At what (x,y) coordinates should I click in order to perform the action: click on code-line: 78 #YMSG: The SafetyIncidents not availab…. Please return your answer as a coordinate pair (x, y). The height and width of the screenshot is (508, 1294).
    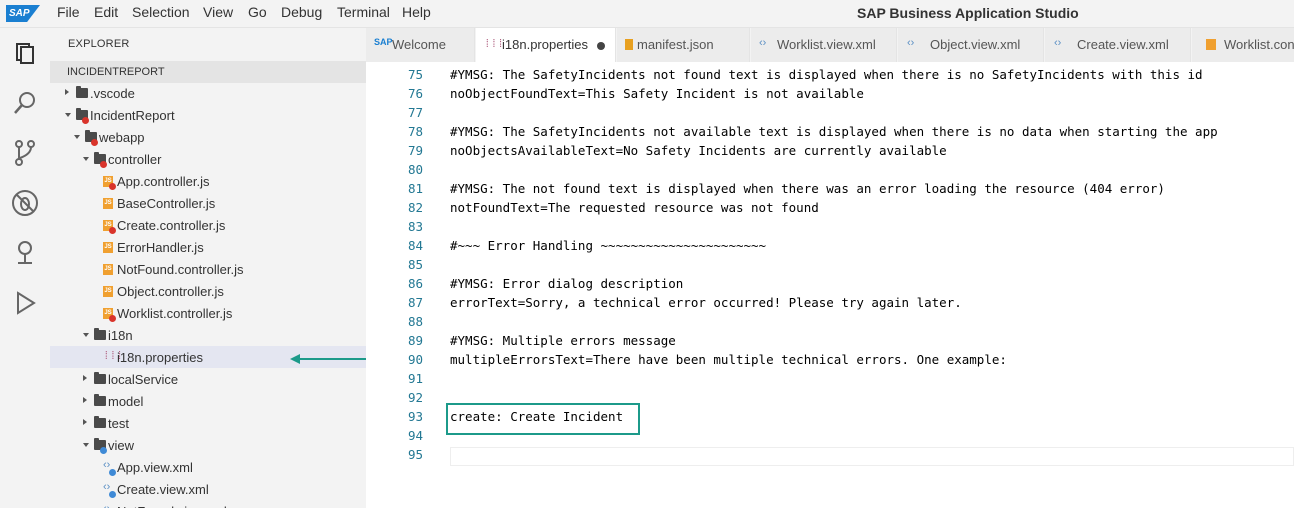
    Looking at the image, I should click on (830, 133).